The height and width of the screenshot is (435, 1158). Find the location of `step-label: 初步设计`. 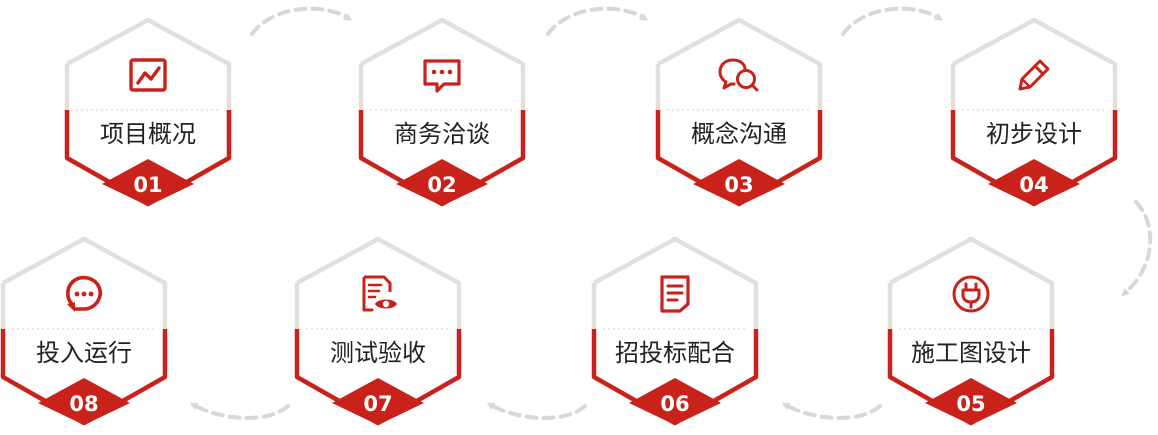

step-label: 初步设计 is located at coordinates (1034, 134).